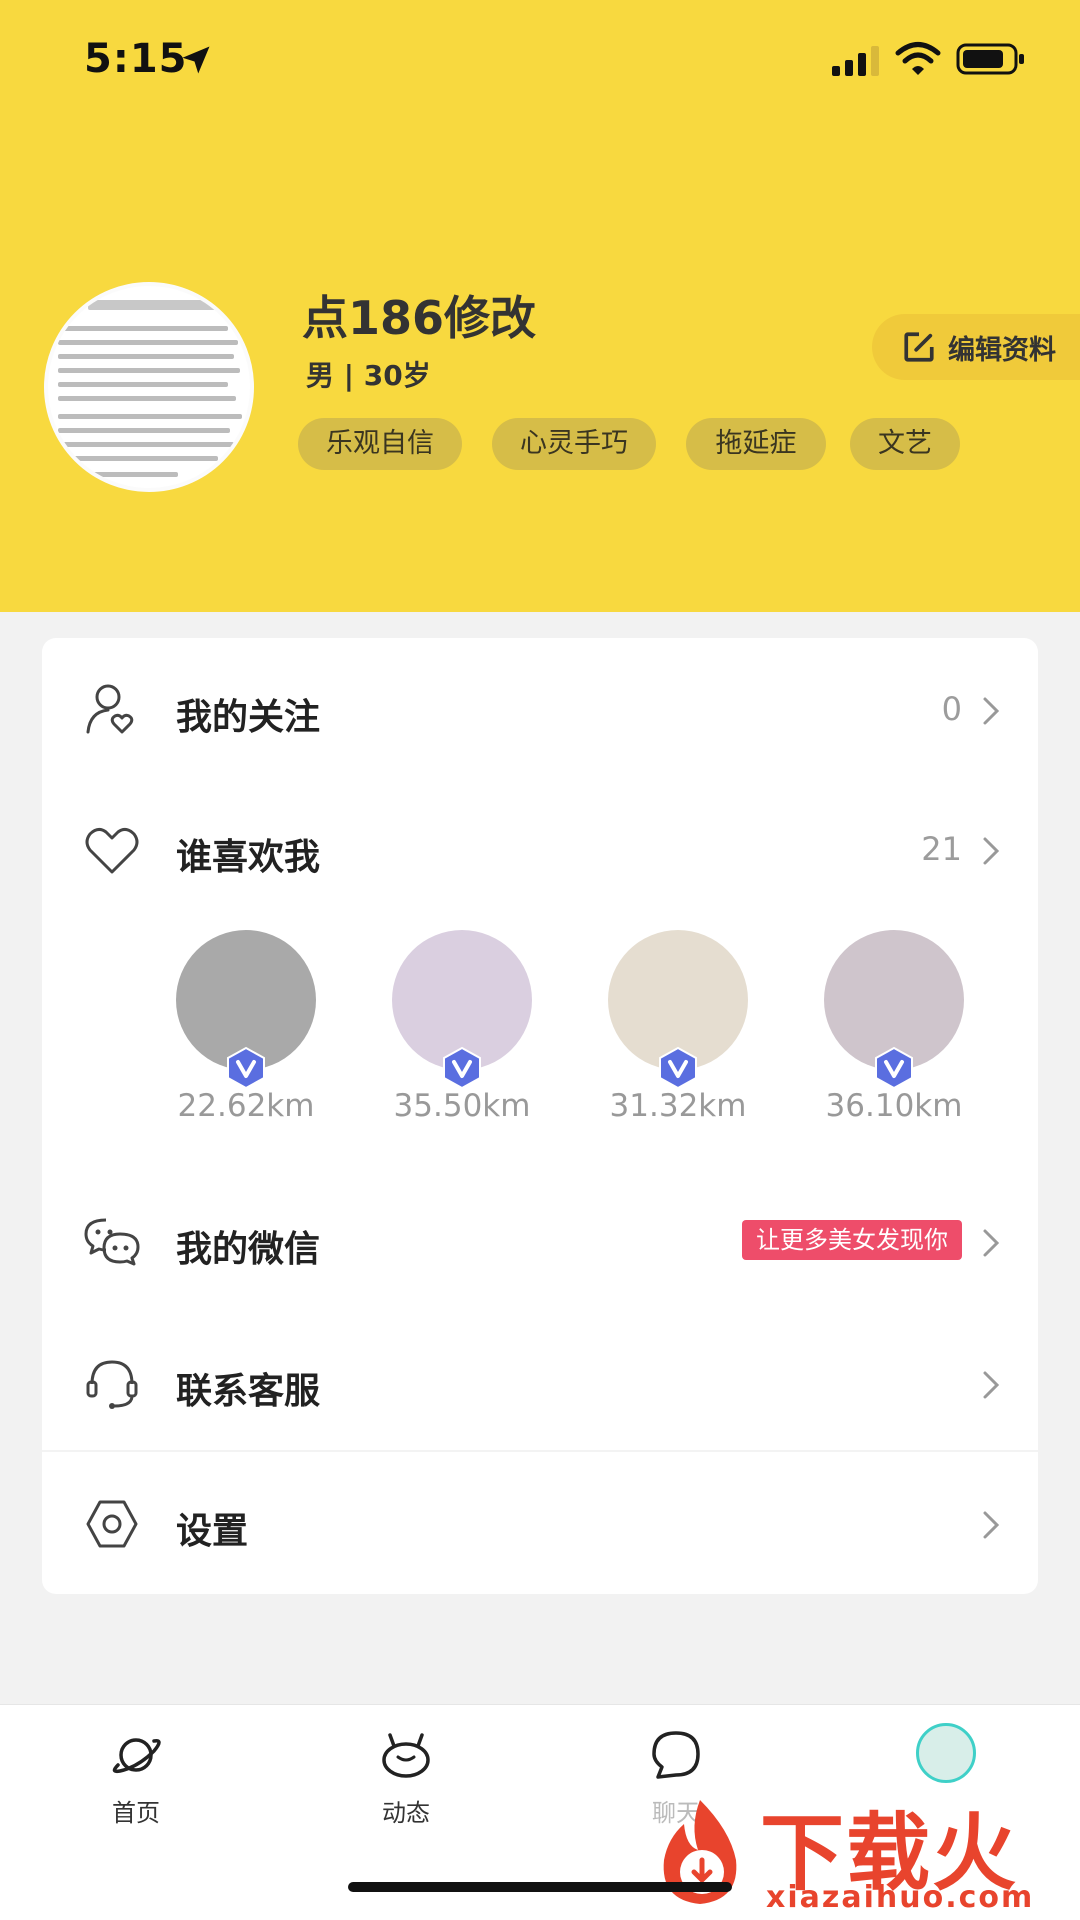 This screenshot has width=1080, height=1920. Describe the element at coordinates (678, 1106) in the screenshot. I see `liker-distance: 31.32km` at that location.